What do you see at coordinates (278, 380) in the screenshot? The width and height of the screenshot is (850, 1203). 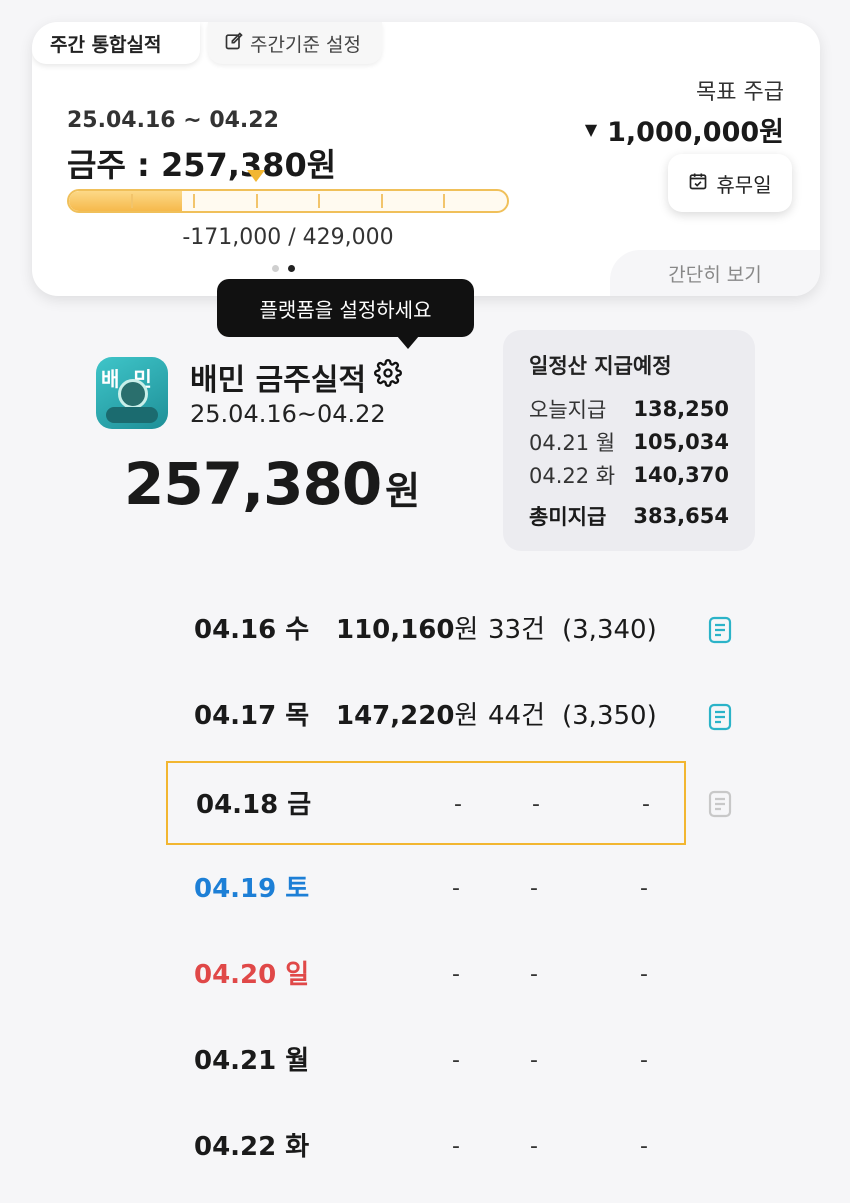 I see `platform-title-text: 배민 금주실적` at bounding box center [278, 380].